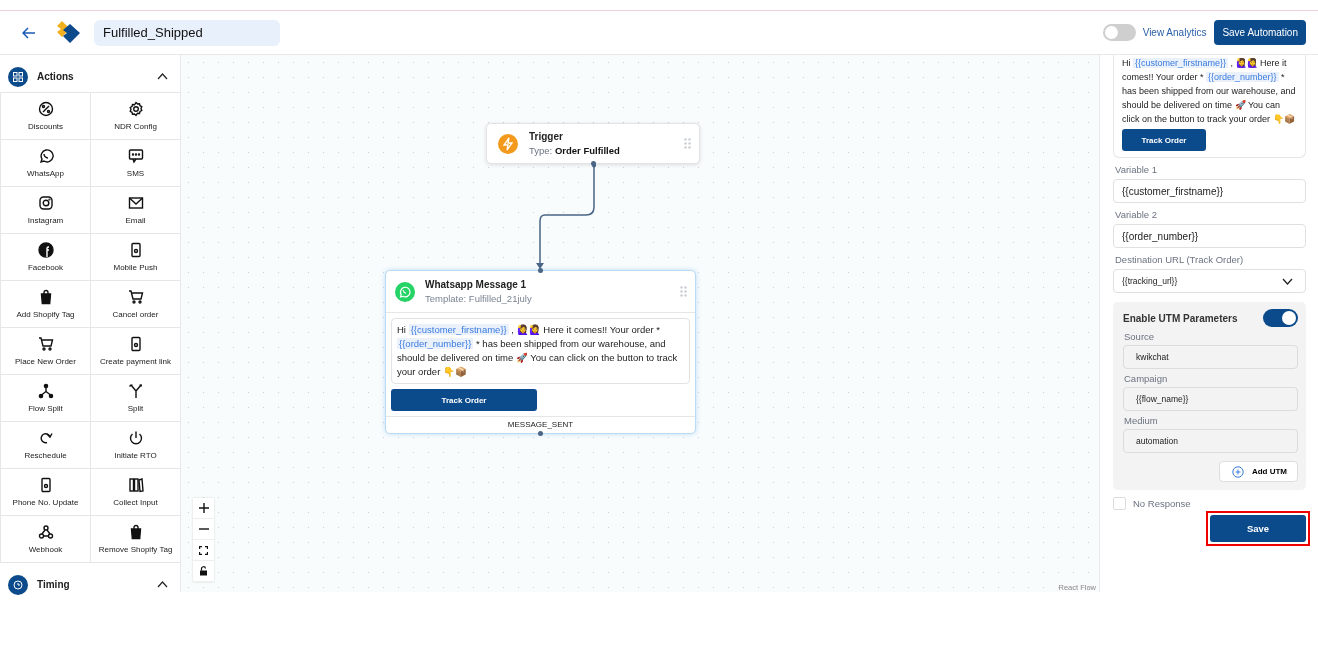  I want to click on instagram-icon, so click(45, 203).